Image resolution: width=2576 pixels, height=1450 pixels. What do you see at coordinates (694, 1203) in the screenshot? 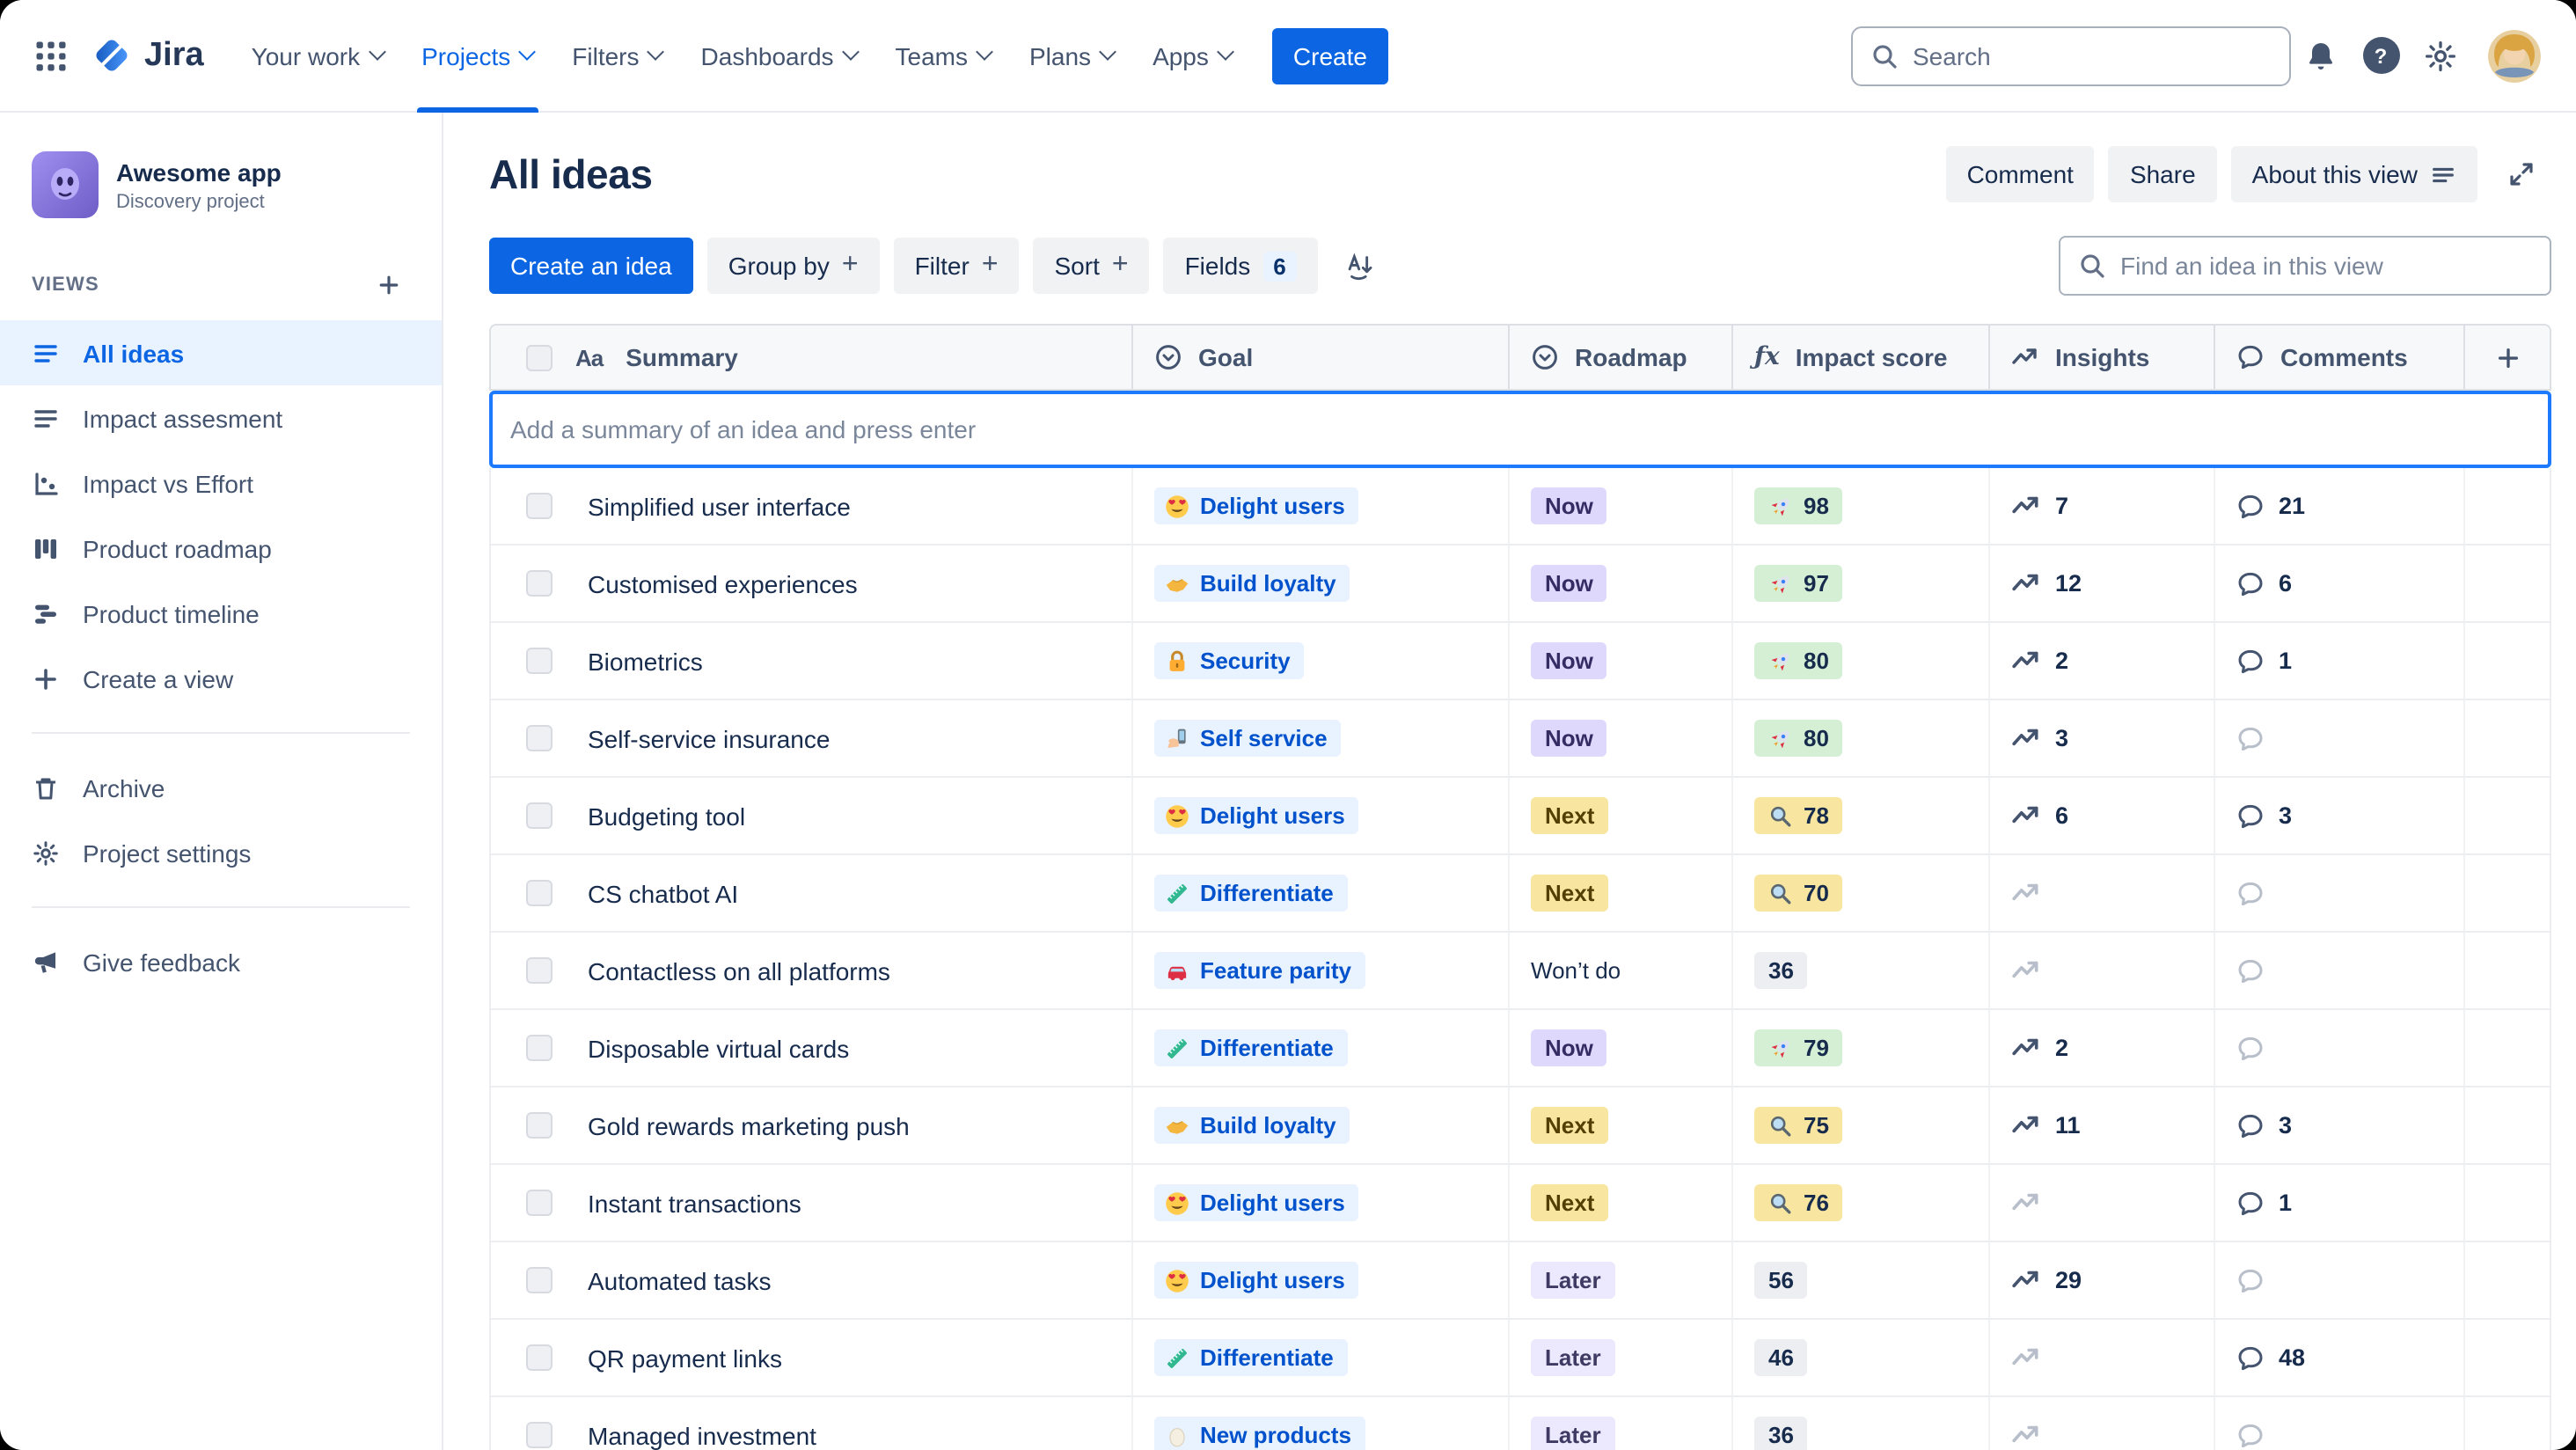
I see `idea-summary: Instant transactions` at bounding box center [694, 1203].